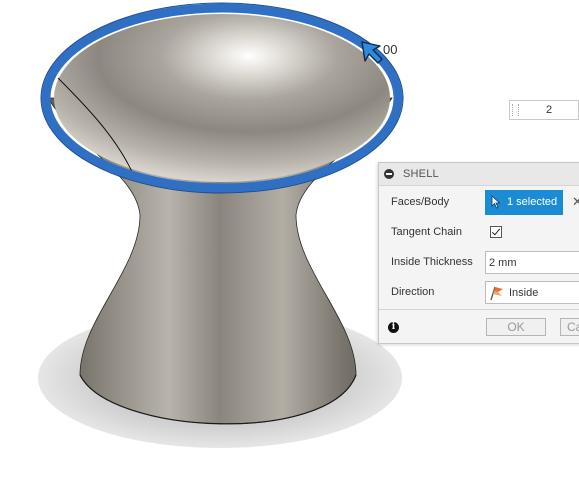 The image size is (579, 492). What do you see at coordinates (549, 110) in the screenshot?
I see `distance-input` at bounding box center [549, 110].